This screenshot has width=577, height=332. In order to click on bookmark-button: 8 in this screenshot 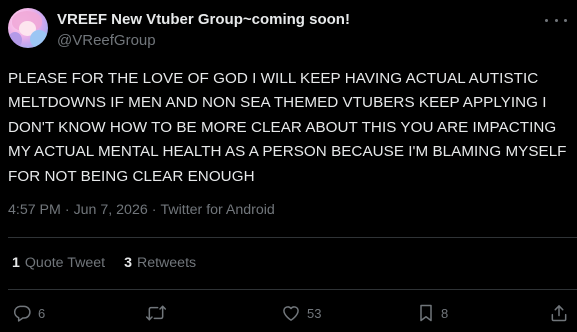, I will do `click(432, 313)`.